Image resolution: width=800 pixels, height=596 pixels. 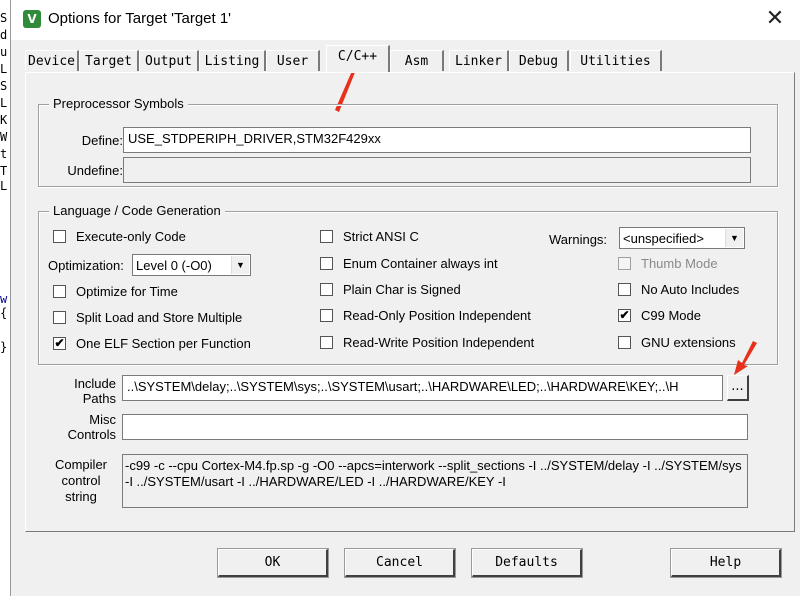 What do you see at coordinates (174, 265) in the screenshot?
I see `optimization-value: Level 0 (-O0)` at bounding box center [174, 265].